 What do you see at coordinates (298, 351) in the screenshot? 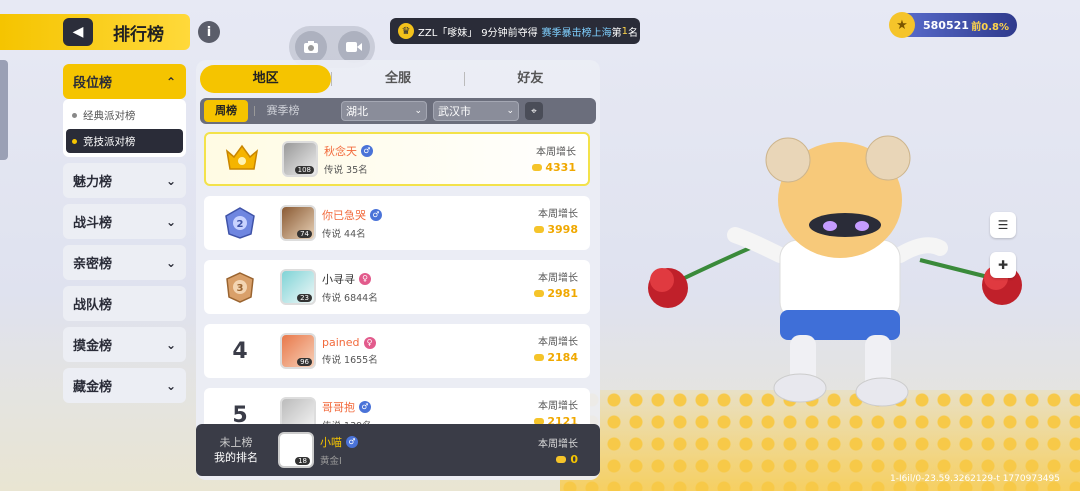
I see `avatar: 96` at bounding box center [298, 351].